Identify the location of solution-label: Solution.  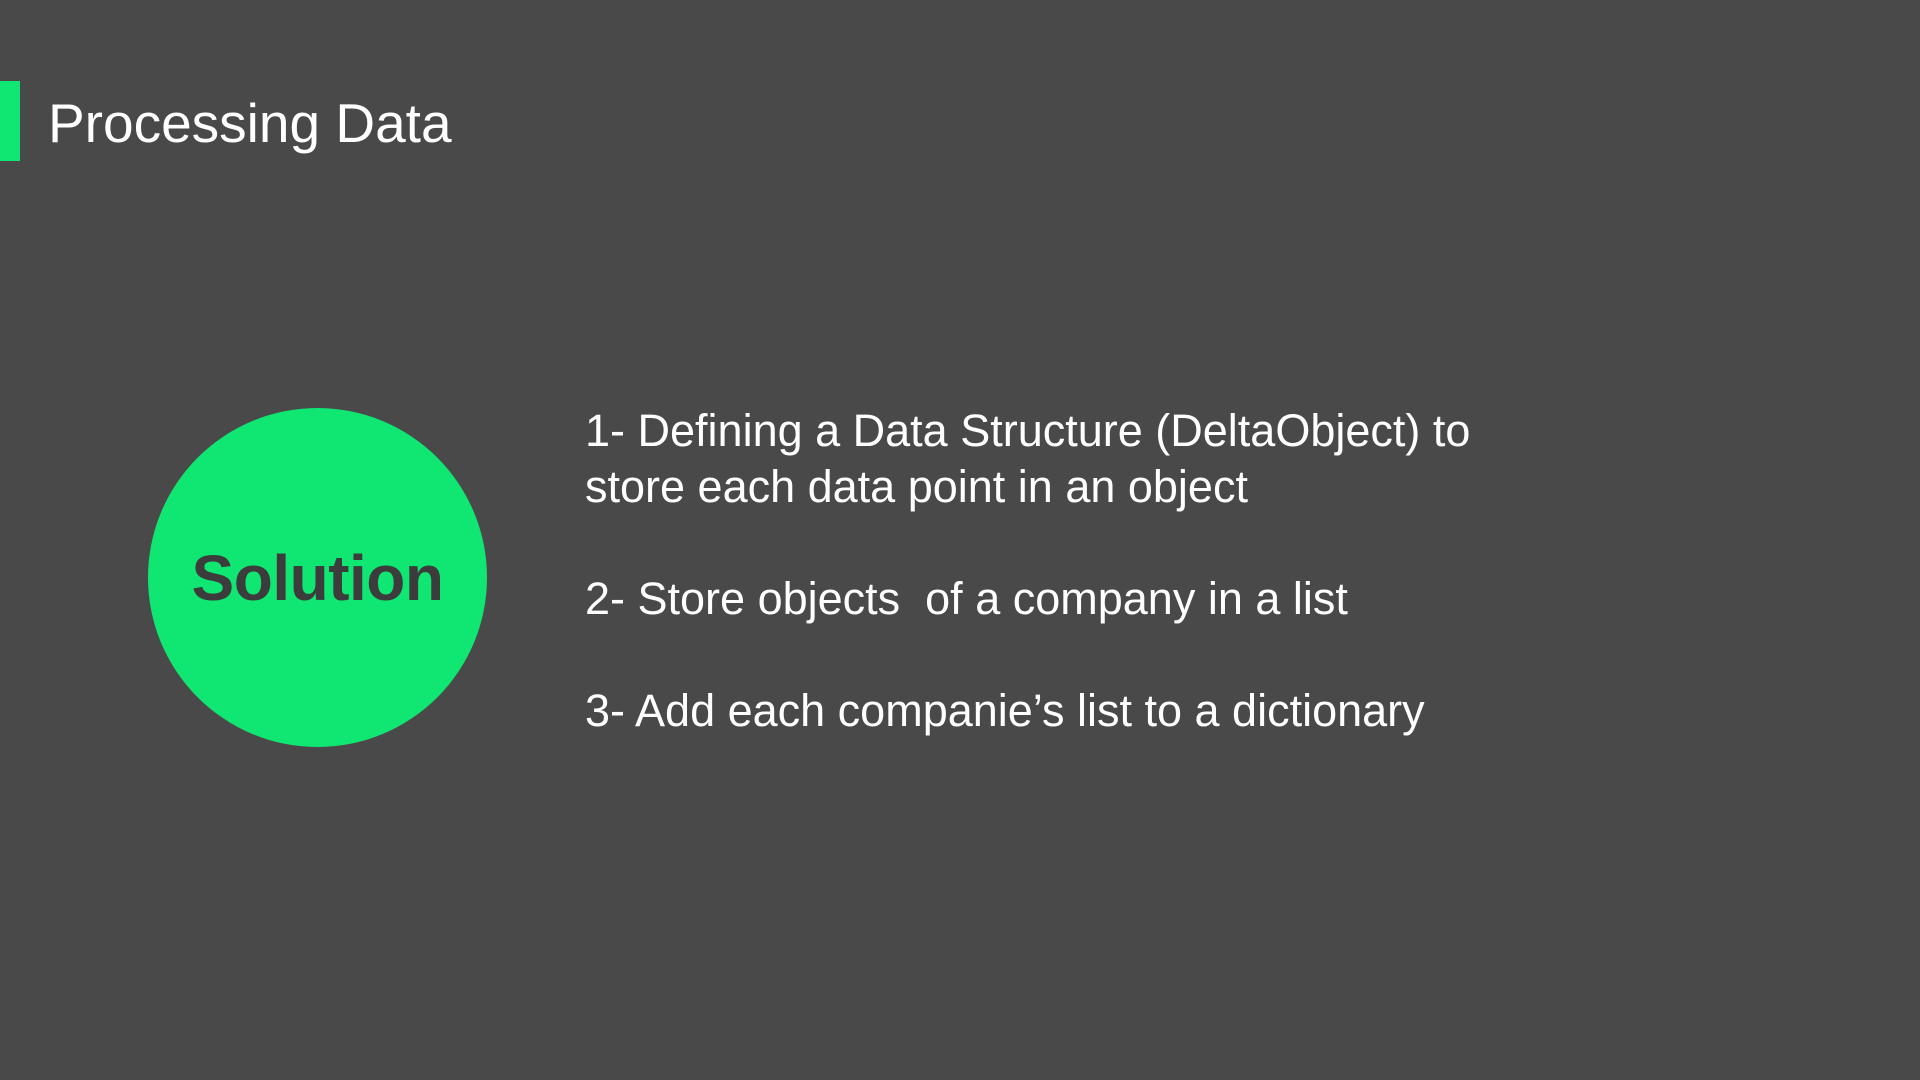
(317, 577).